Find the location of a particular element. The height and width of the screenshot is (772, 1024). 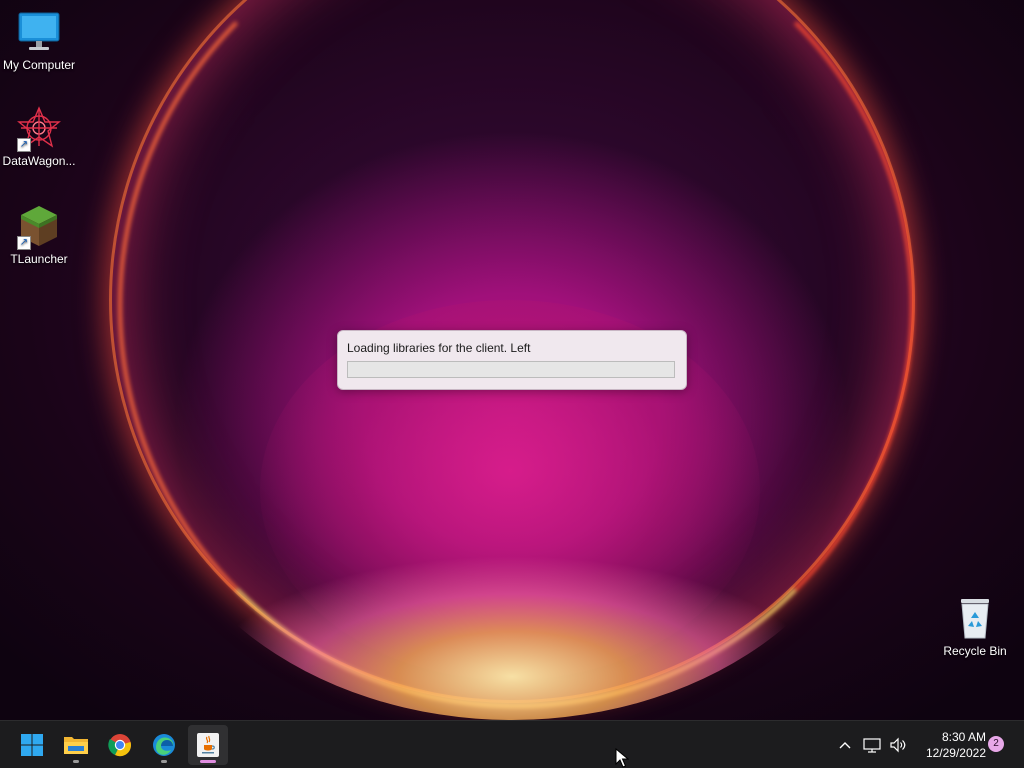

monitor-icon is located at coordinates (39, 32).